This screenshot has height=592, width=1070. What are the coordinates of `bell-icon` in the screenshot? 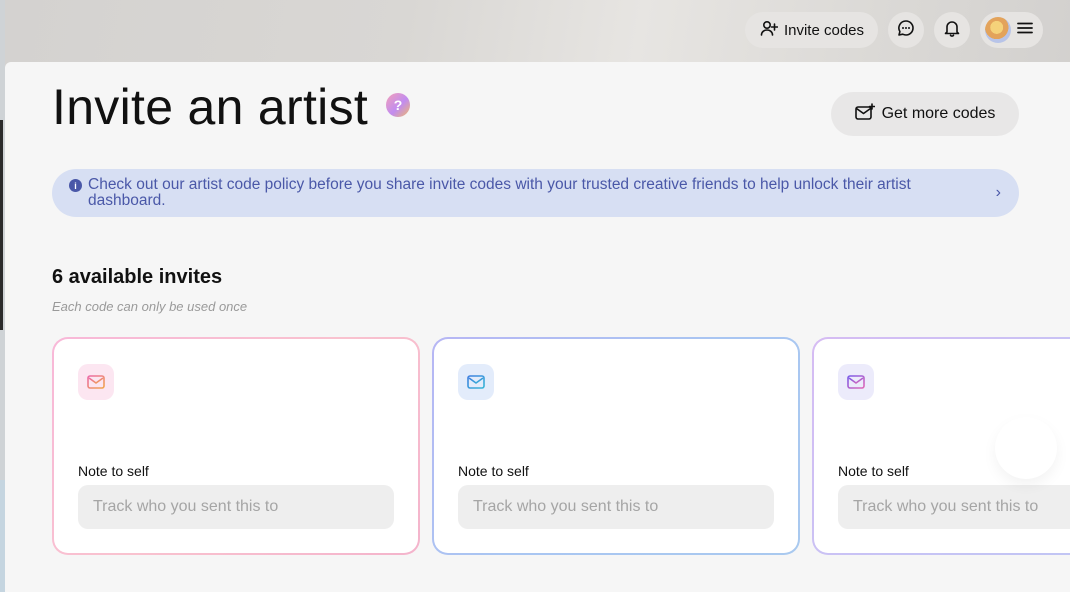 It's located at (952, 30).